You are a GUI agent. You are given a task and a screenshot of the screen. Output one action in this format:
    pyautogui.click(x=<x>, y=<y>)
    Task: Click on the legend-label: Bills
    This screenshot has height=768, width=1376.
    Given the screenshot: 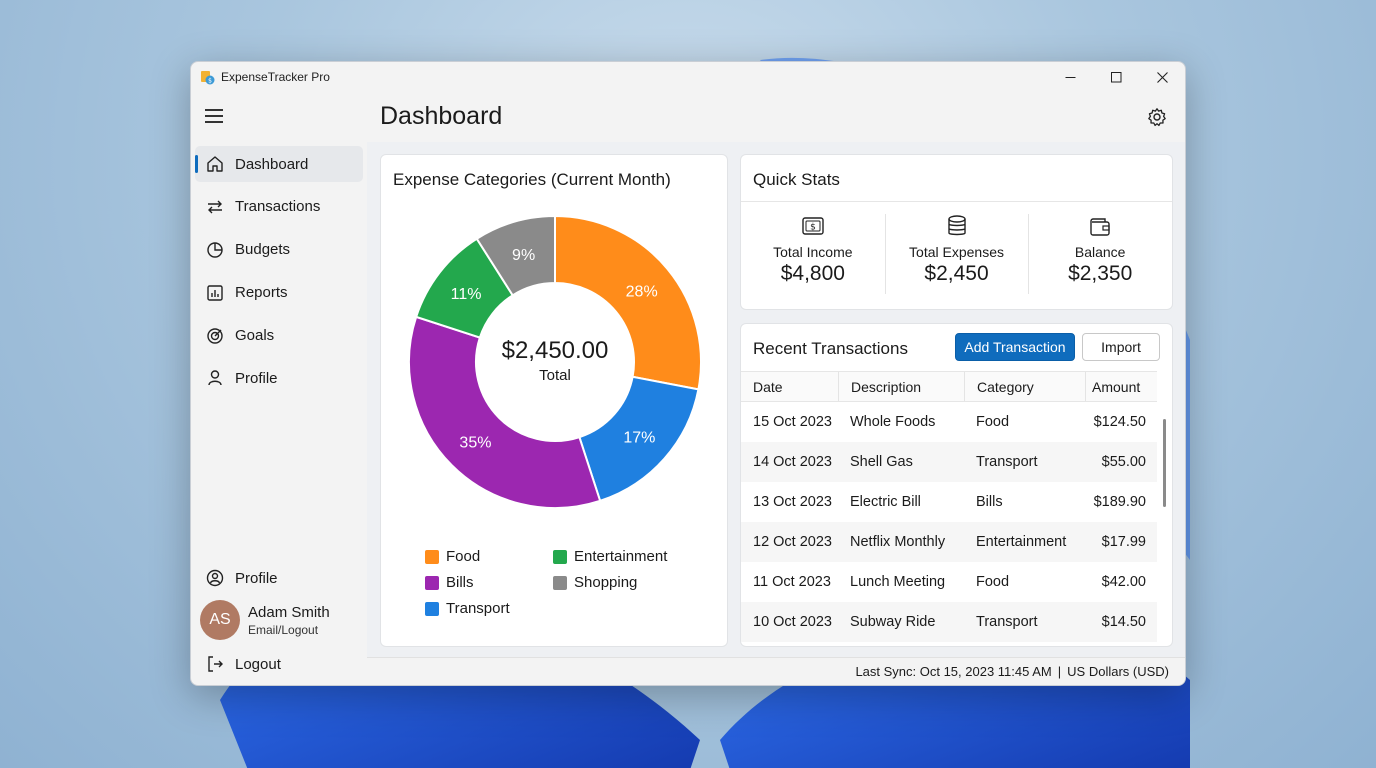 What is the action you would take?
    pyautogui.click(x=460, y=582)
    